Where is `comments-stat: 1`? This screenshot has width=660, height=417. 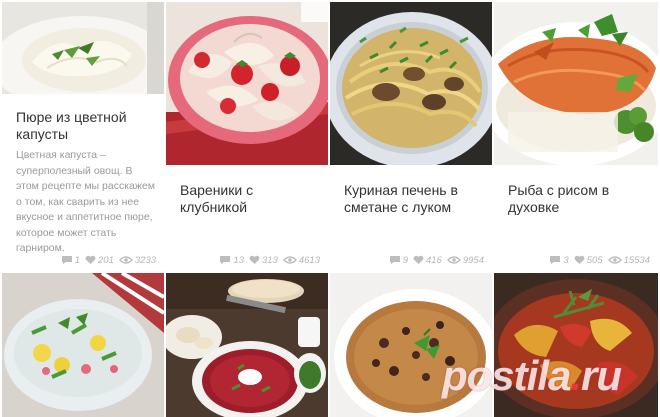
comments-stat: 1 is located at coordinates (70, 260).